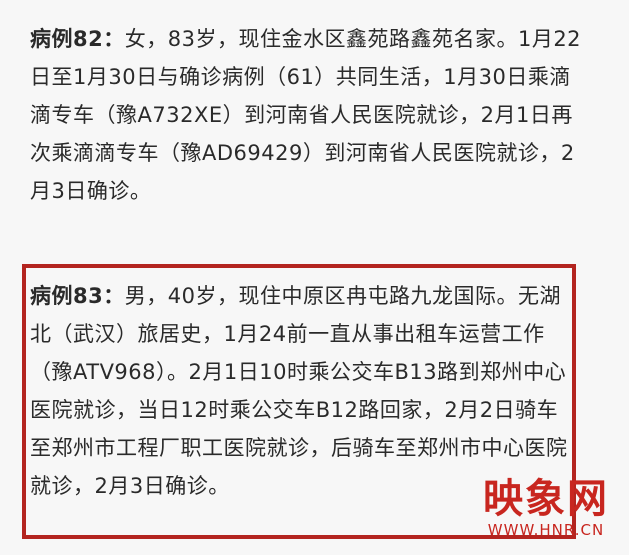 The height and width of the screenshot is (555, 629). What do you see at coordinates (77, 39) in the screenshot?
I see `case-82-label: 病例82：` at bounding box center [77, 39].